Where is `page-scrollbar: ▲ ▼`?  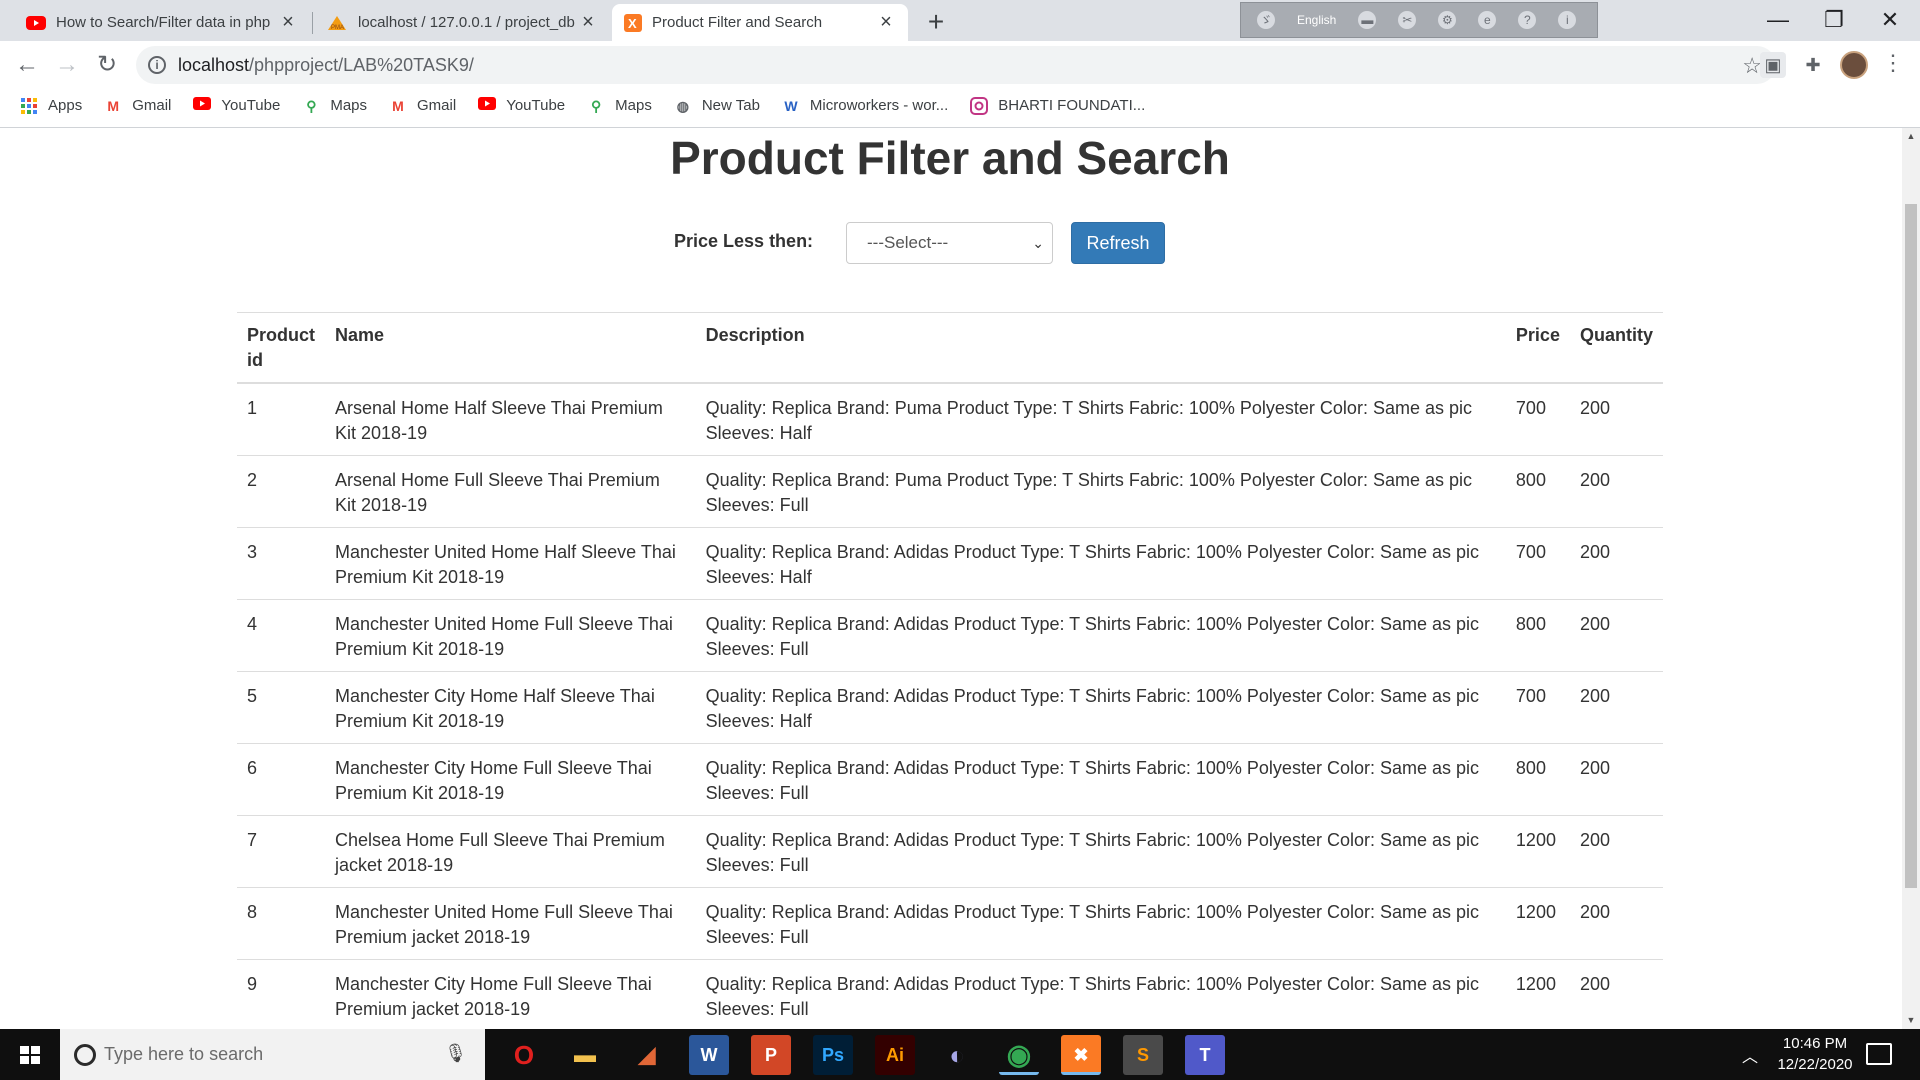
page-scrollbar: ▲ ▼ is located at coordinates (1911, 578).